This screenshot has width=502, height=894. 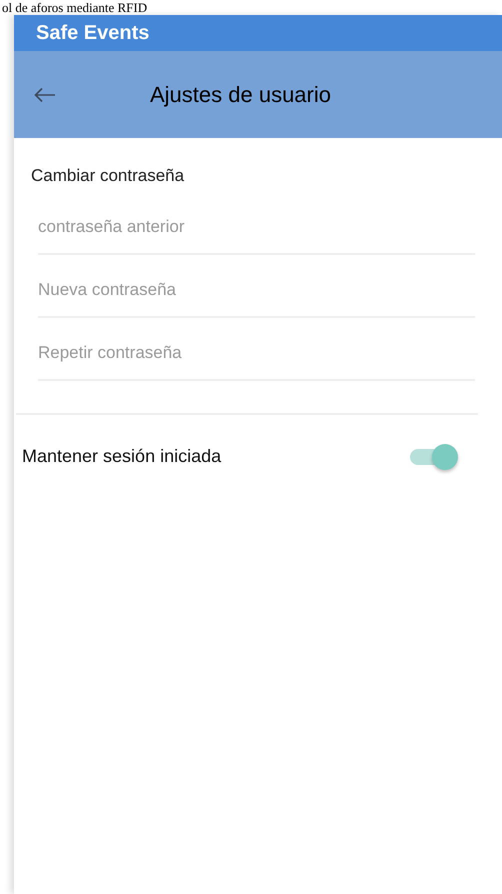 I want to click on app-name: Safe Events, so click(x=93, y=33).